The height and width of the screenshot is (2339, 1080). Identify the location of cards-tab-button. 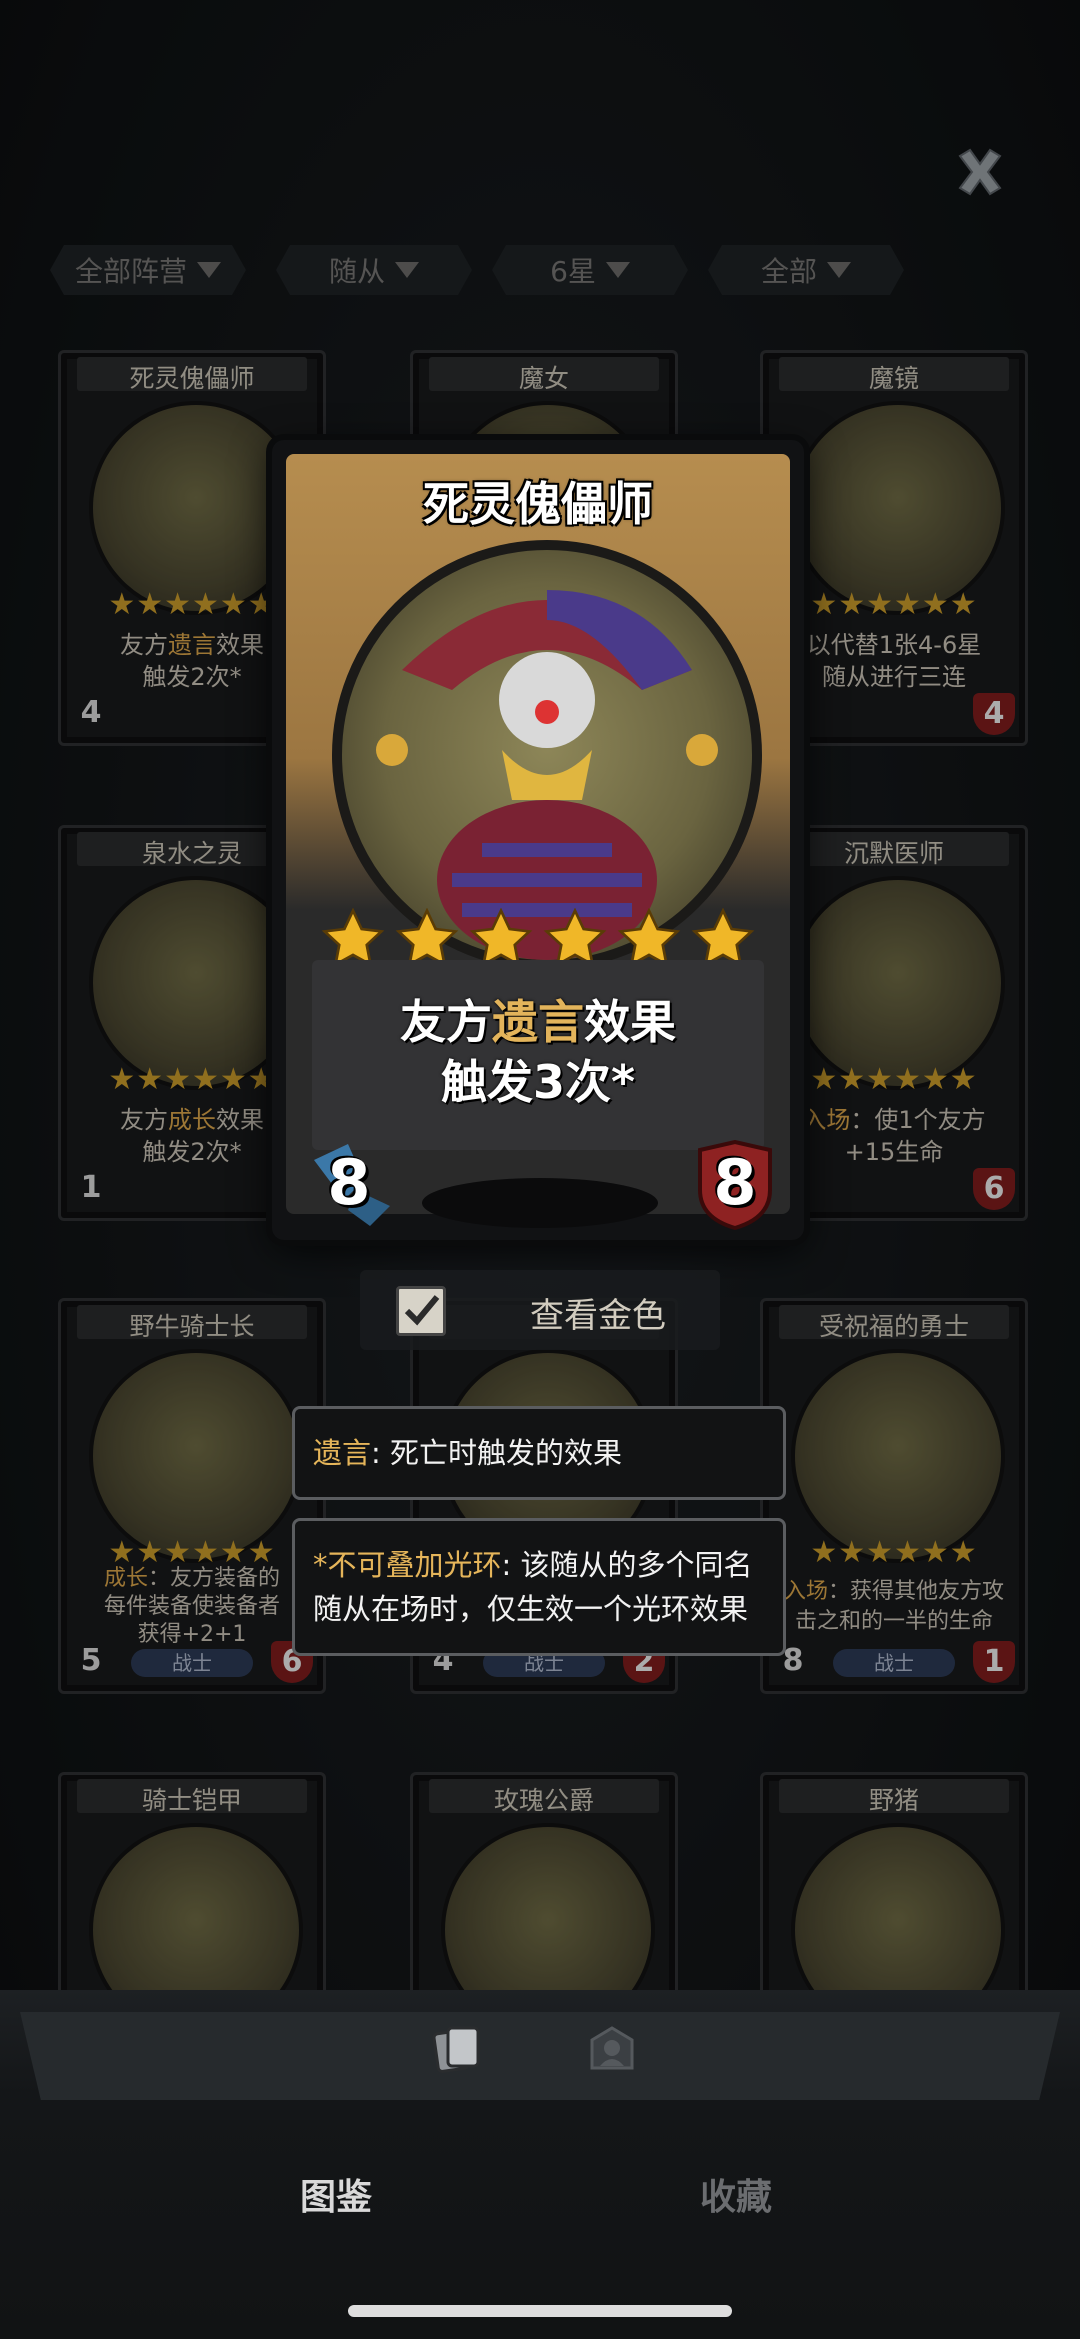
(458, 2048).